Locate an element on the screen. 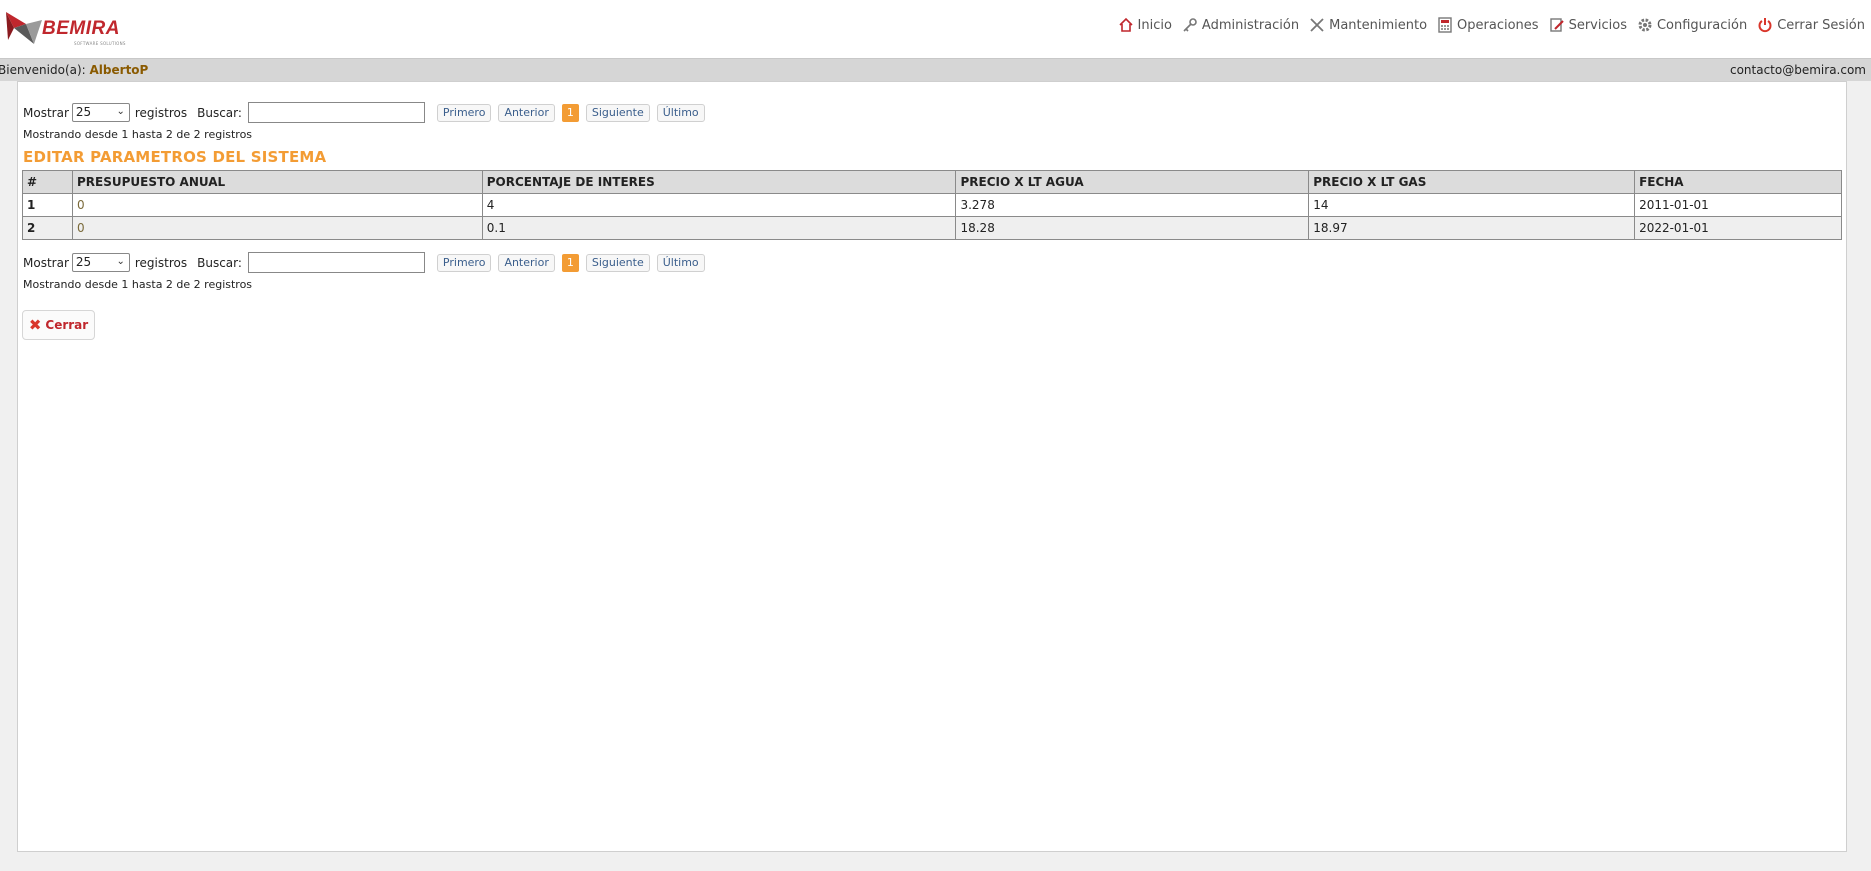  close-icon: ✖ is located at coordinates (35, 325).